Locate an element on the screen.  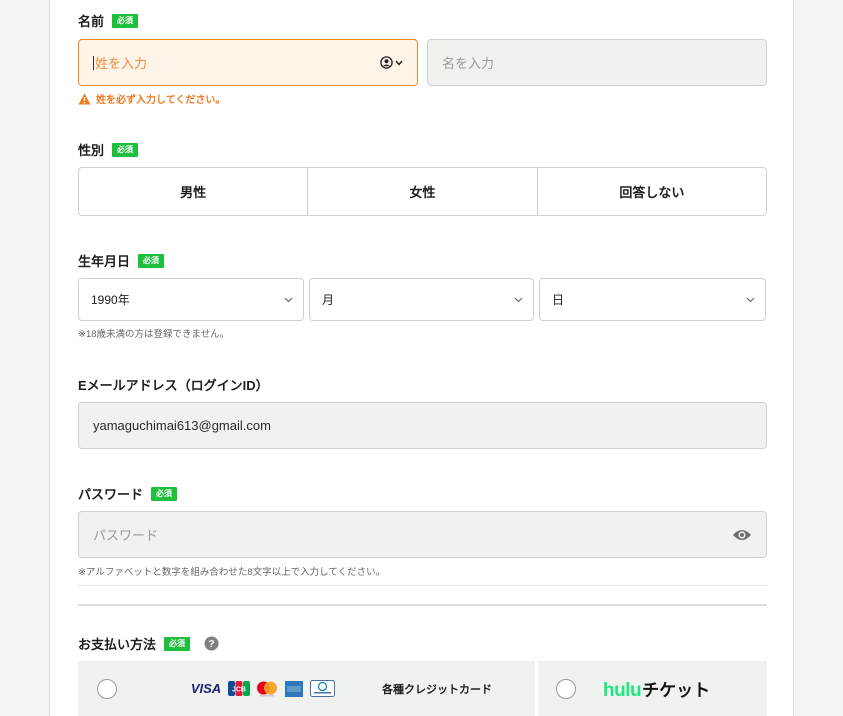
name-error: 姓を必ず入力してください。 is located at coordinates (151, 98).